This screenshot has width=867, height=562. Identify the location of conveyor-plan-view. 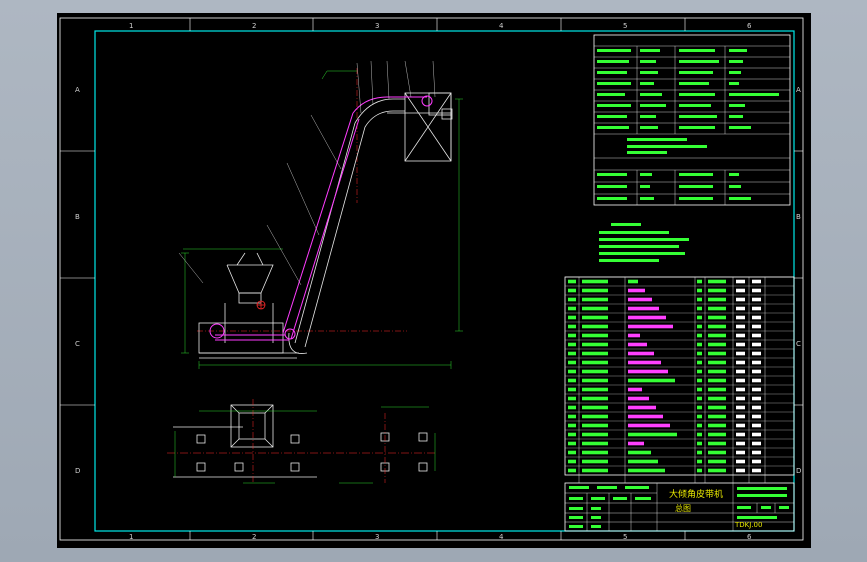
(302, 441).